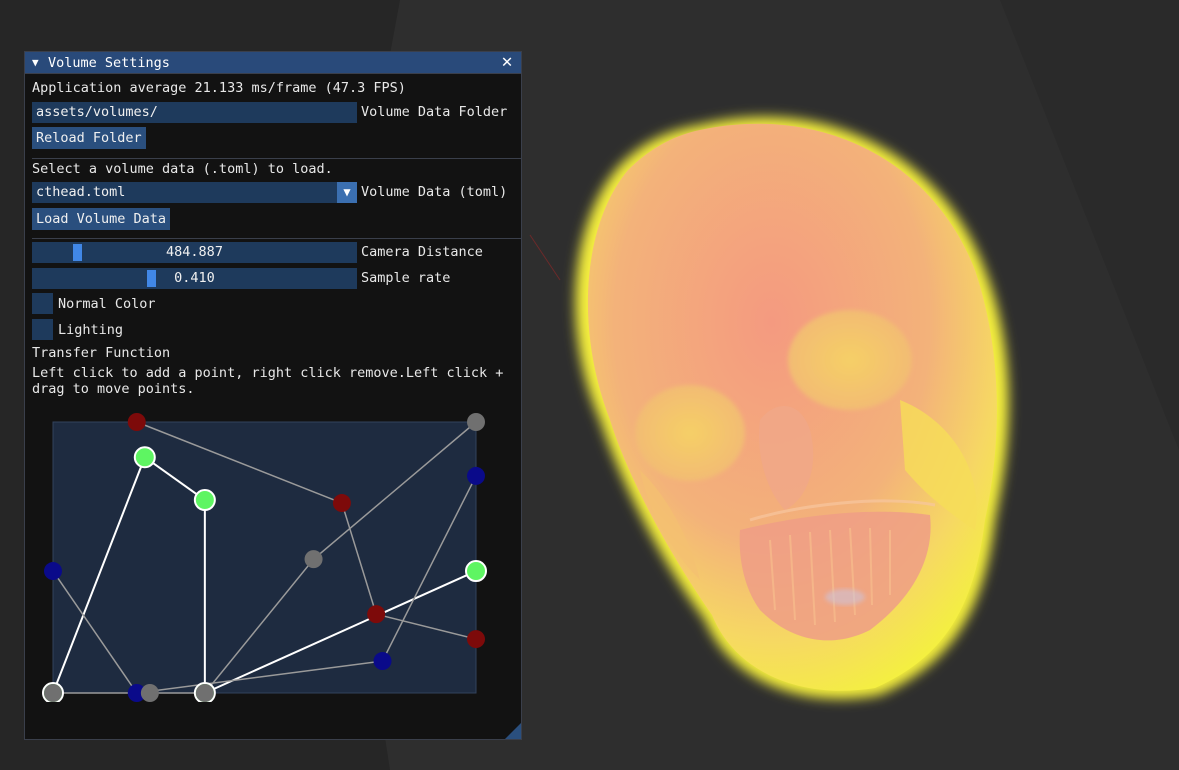  Describe the element at coordinates (513, 731) in the screenshot. I see `resize-grip` at that location.